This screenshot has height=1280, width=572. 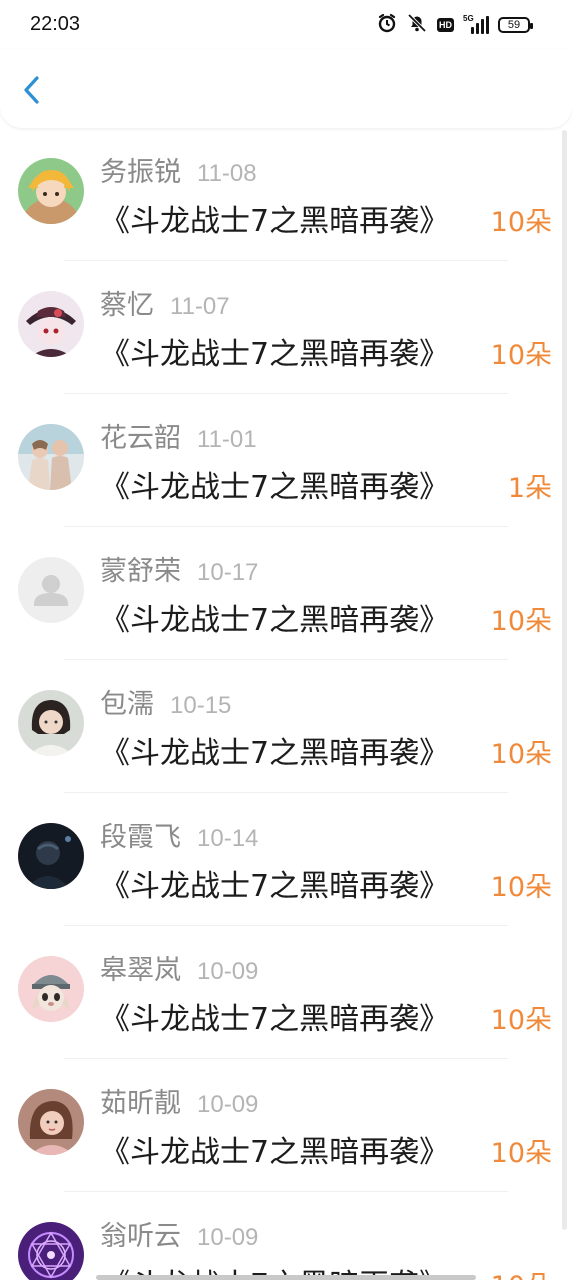 I want to click on list-item: 花云韶 11-01 《斗龙战士7之黑暗再袭》 1朵, so click(x=286, y=460).